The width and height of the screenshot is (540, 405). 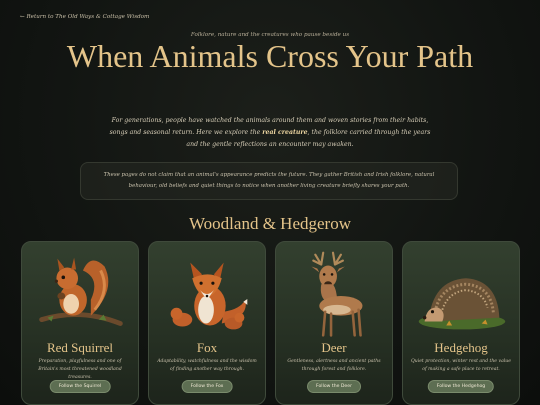 I want to click on fox-illustration-icon, so click(x=207, y=296).